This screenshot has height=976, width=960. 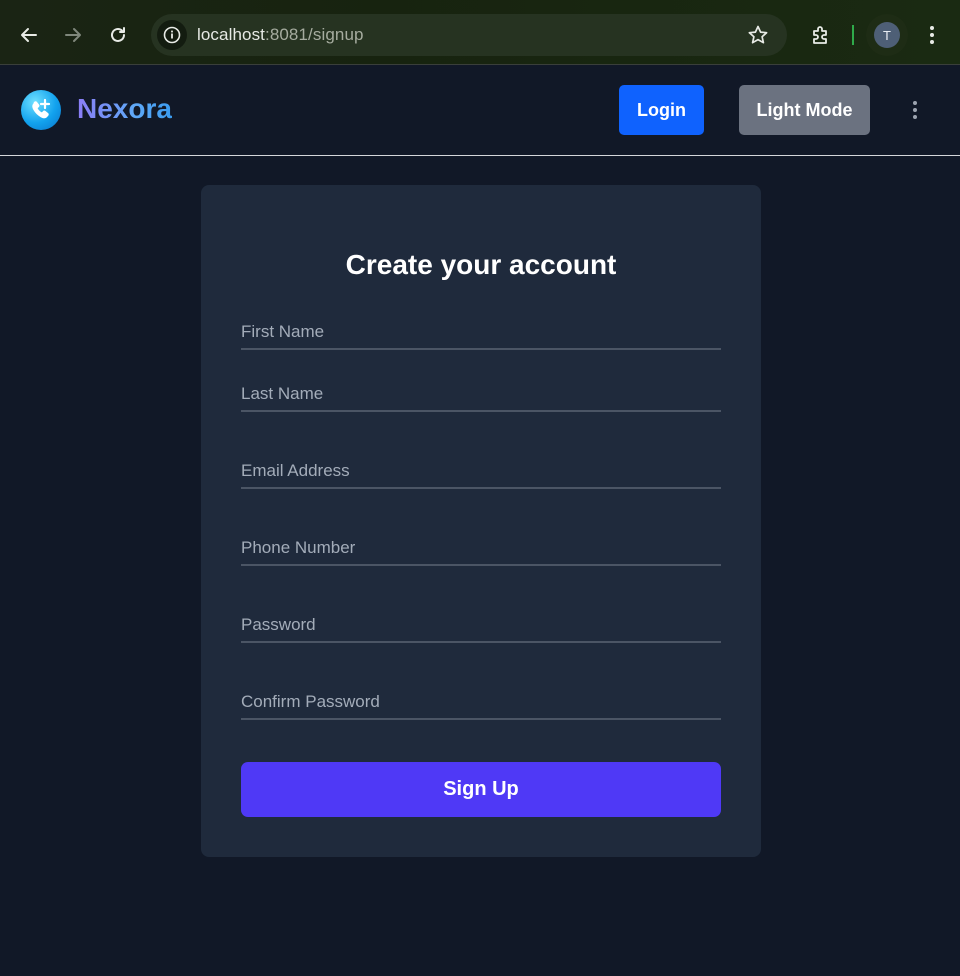 I want to click on url-path: :8081/signup, so click(x=314, y=34).